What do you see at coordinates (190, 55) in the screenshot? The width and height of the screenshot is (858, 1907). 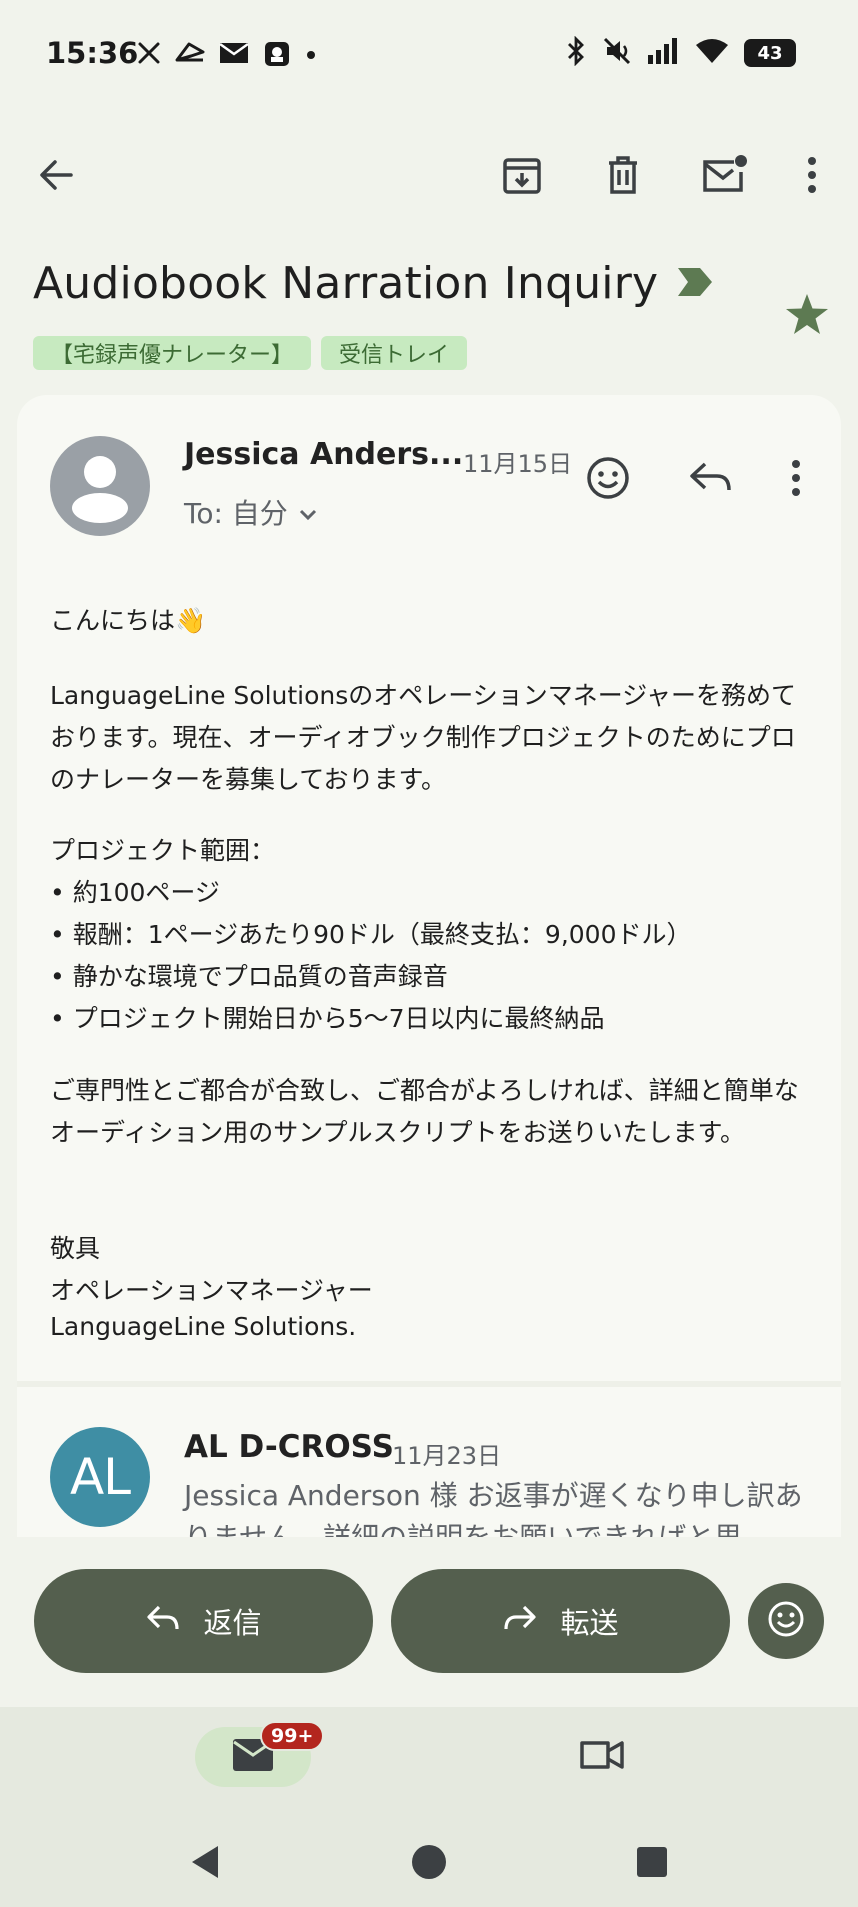 I see `send-icon` at bounding box center [190, 55].